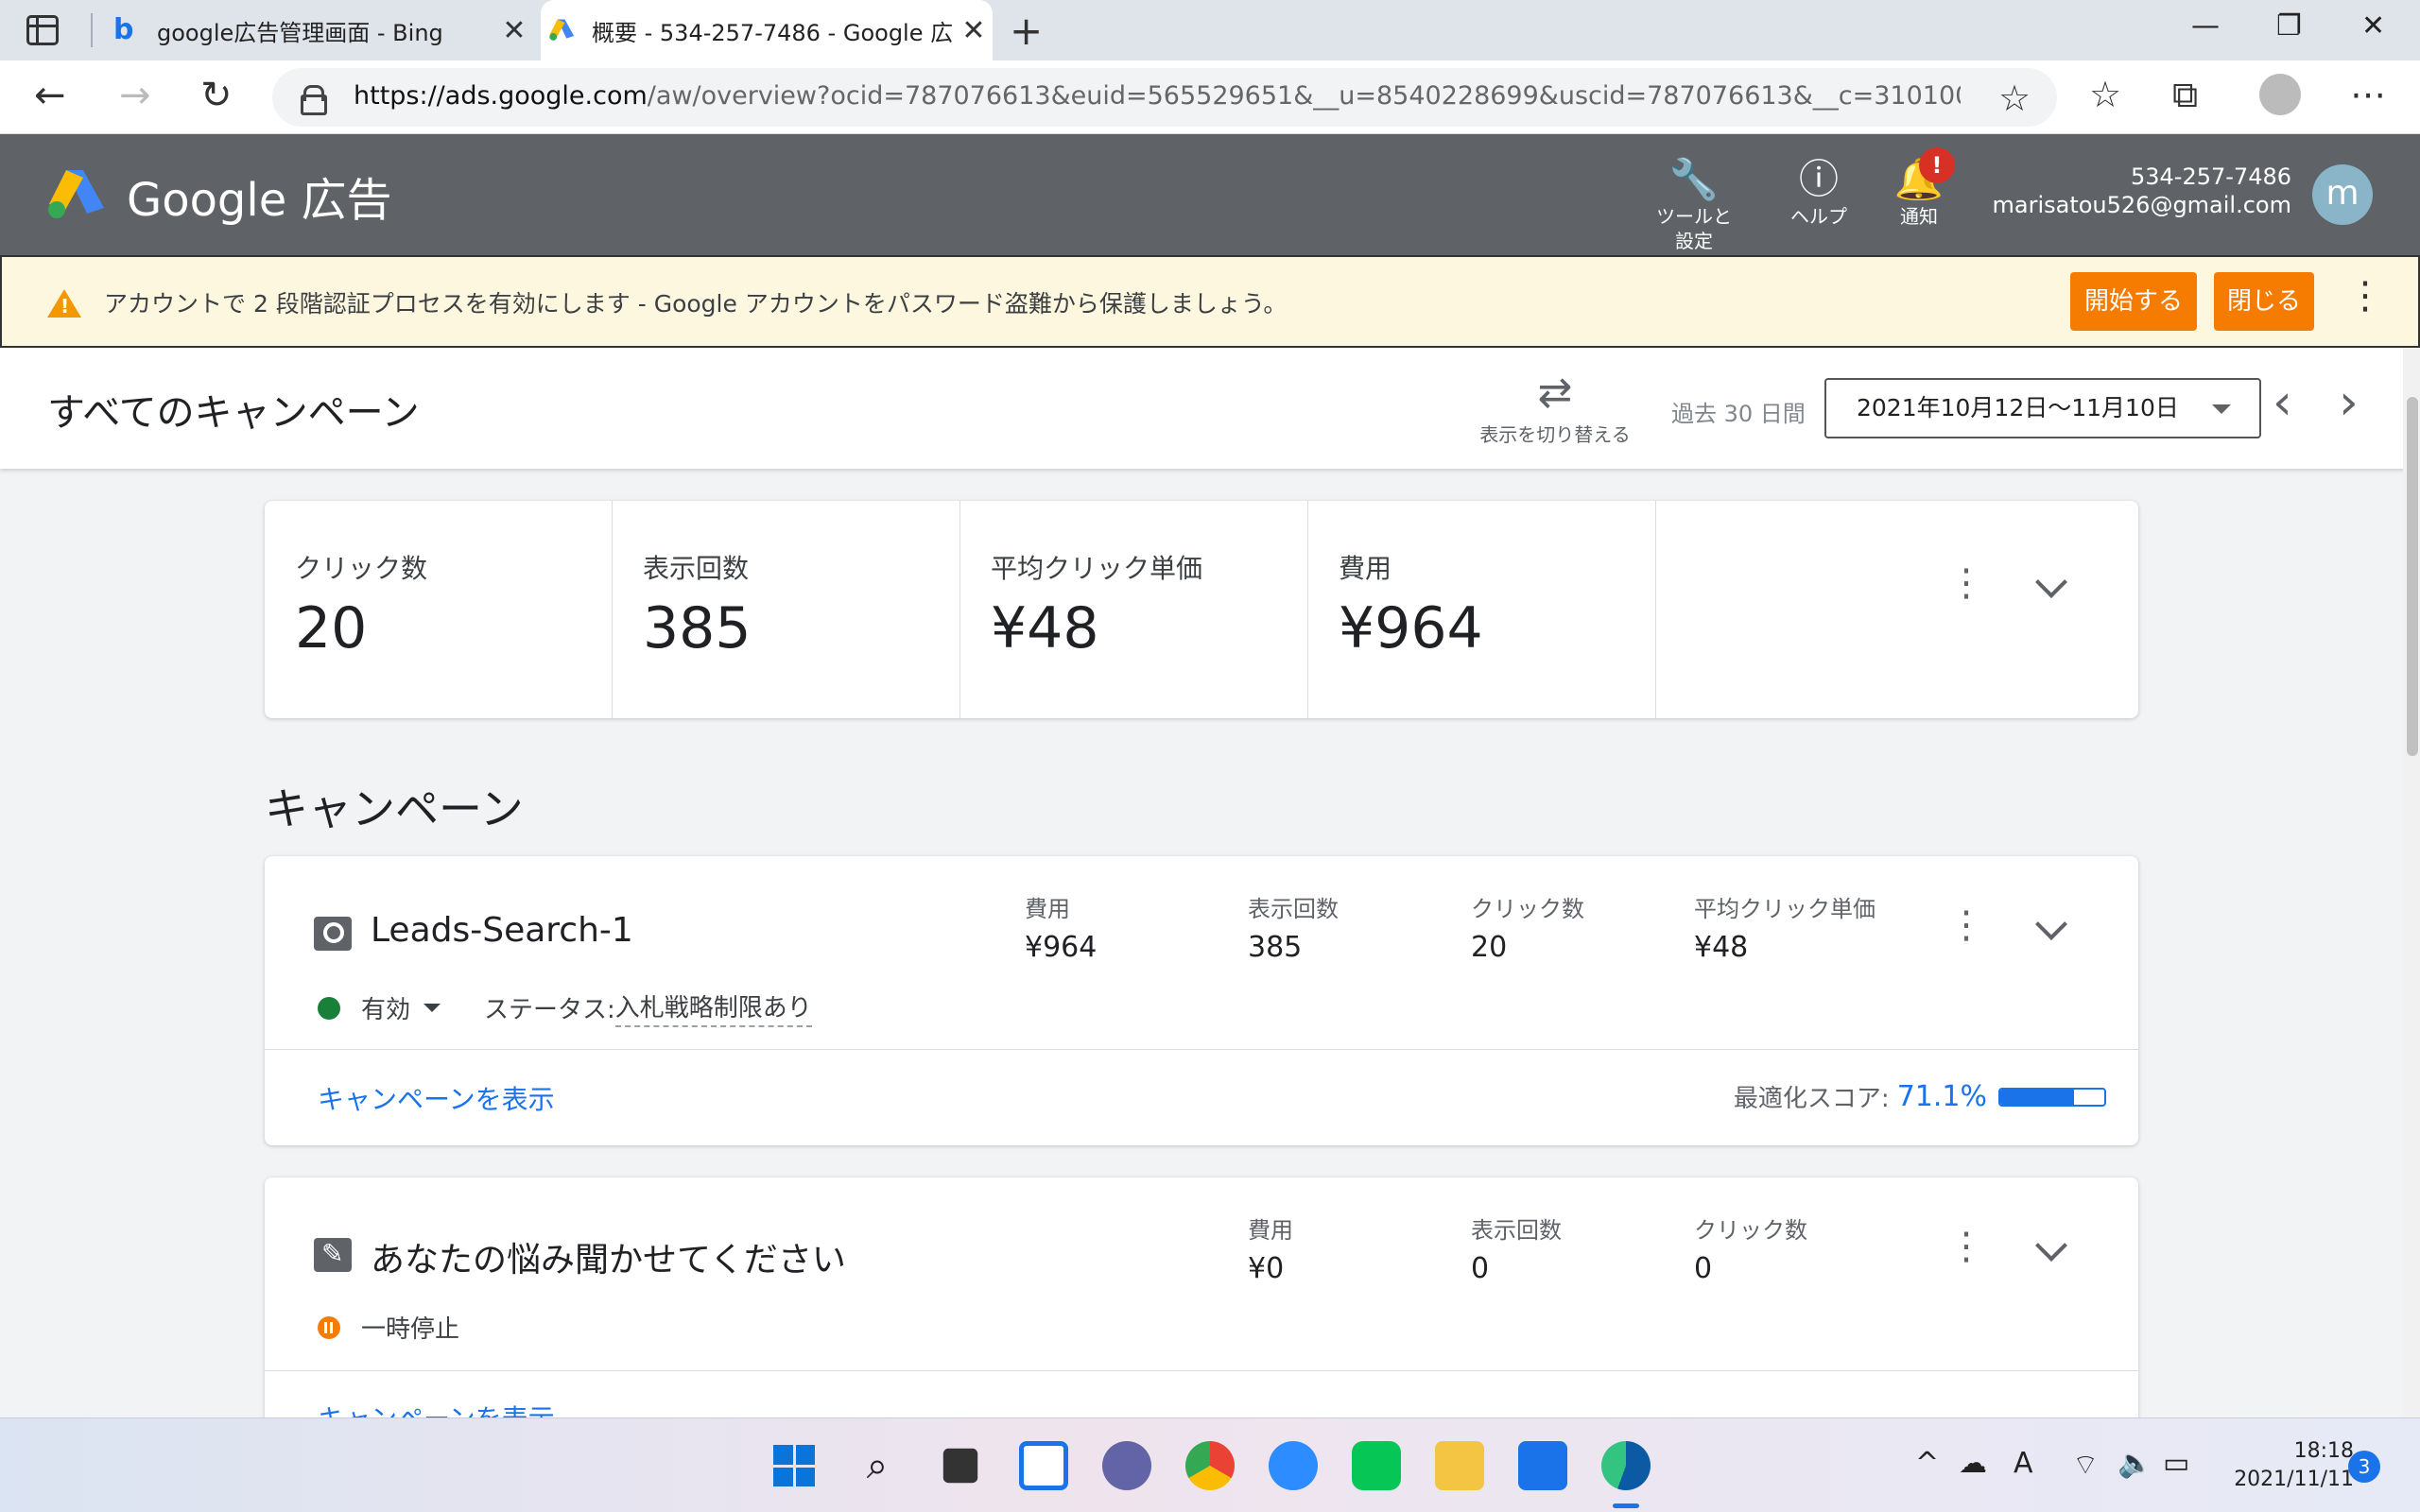  What do you see at coordinates (319, 30) in the screenshot?
I see `browser-tab-bing: b google広告管理画面 - Bing ✕` at bounding box center [319, 30].